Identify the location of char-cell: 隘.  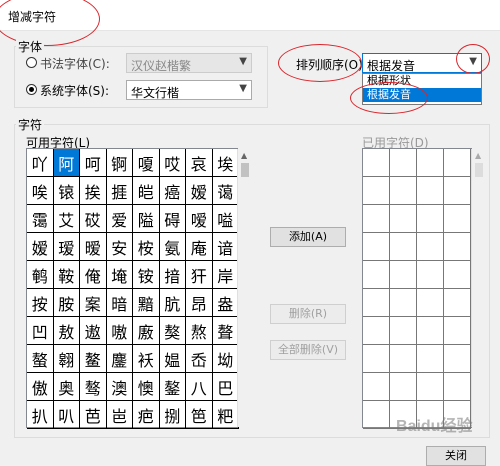
(146, 219).